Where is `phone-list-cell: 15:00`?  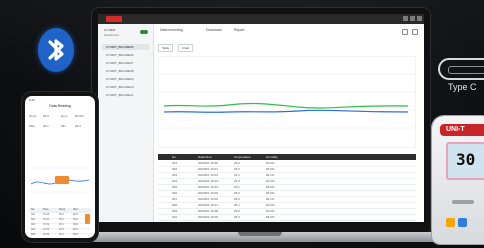 phone-list-cell: 15:00 is located at coordinates (46, 214).